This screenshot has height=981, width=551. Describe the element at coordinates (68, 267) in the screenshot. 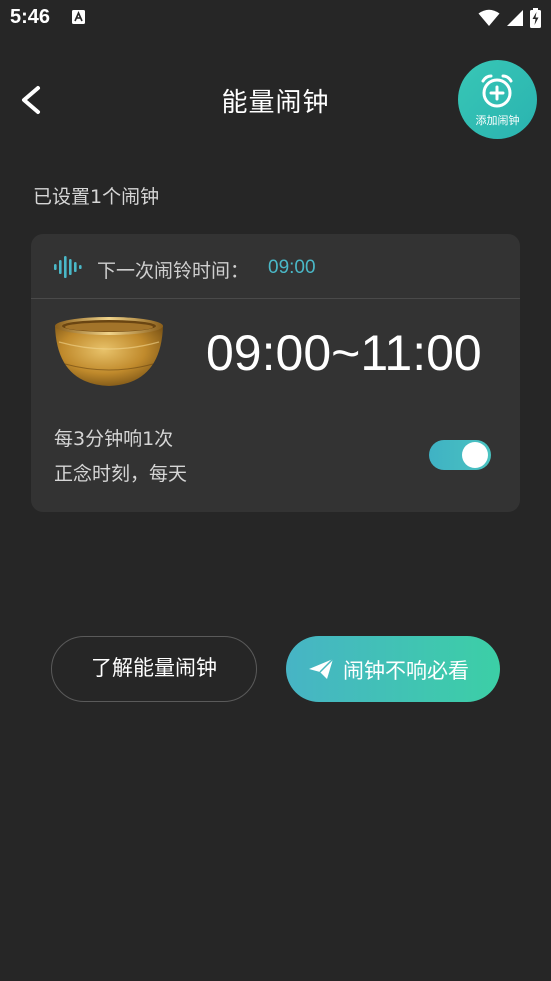

I see `waveform-icon` at that location.